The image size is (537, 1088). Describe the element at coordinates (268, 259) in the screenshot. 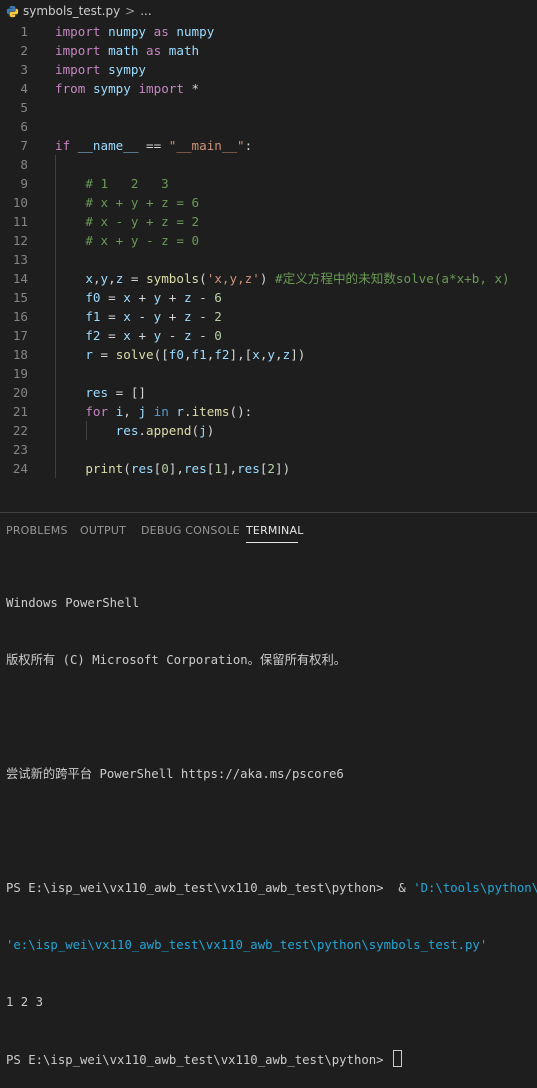

I see `code-line: 13` at that location.